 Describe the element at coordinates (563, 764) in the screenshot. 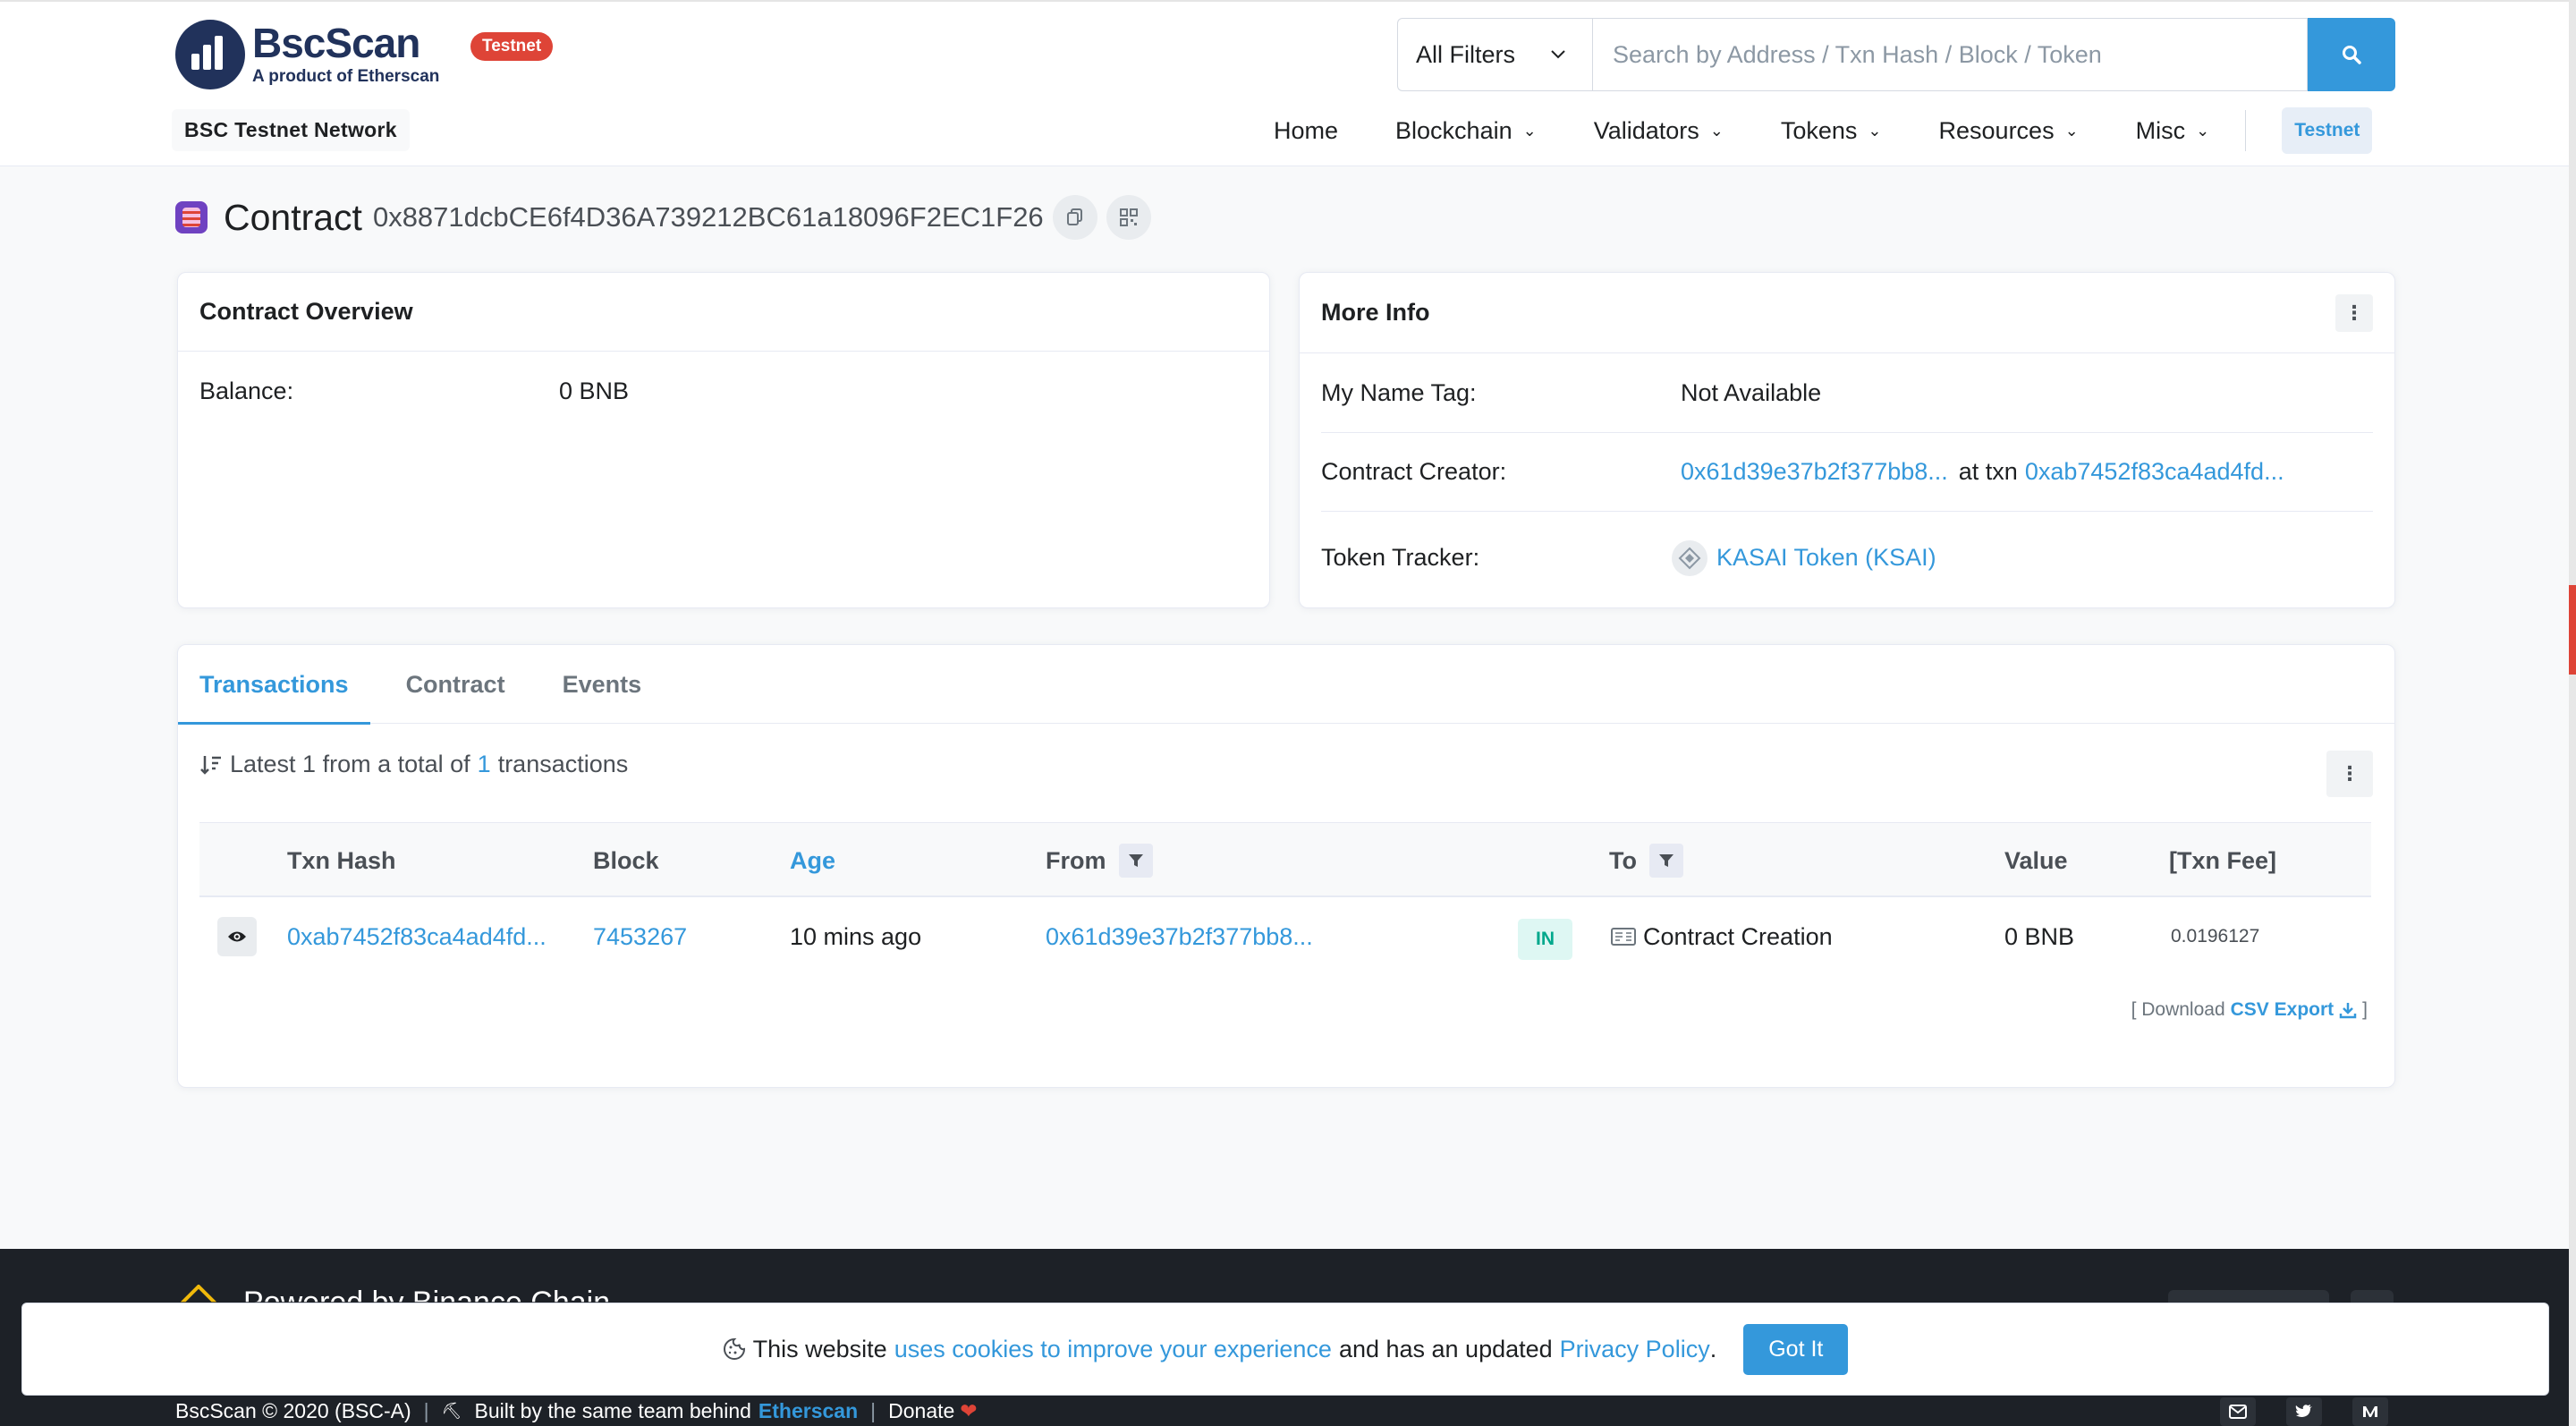

I see `tx-summary-suffix: transactions` at that location.